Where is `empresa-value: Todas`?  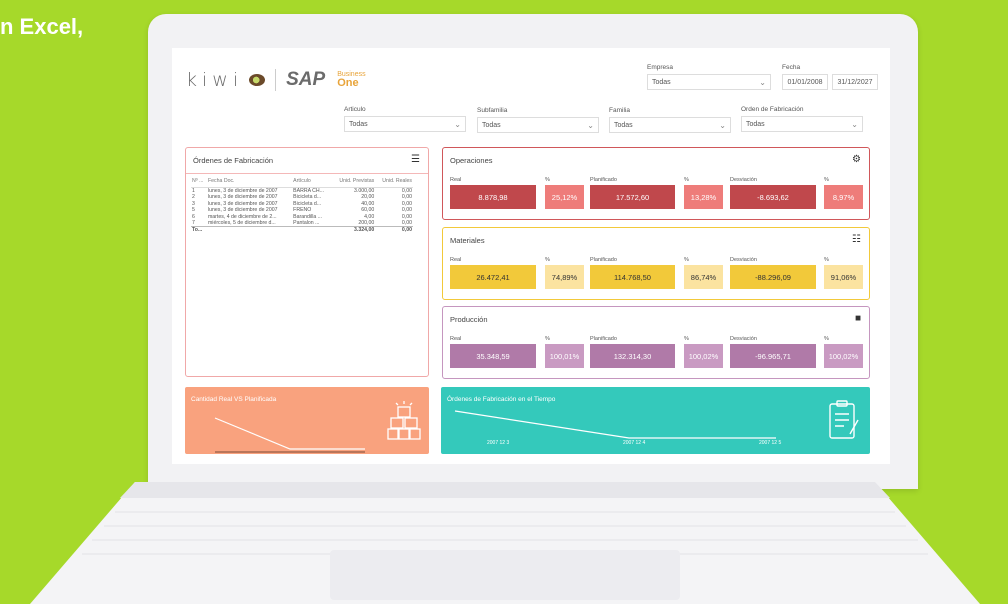
empresa-value: Todas is located at coordinates (661, 82).